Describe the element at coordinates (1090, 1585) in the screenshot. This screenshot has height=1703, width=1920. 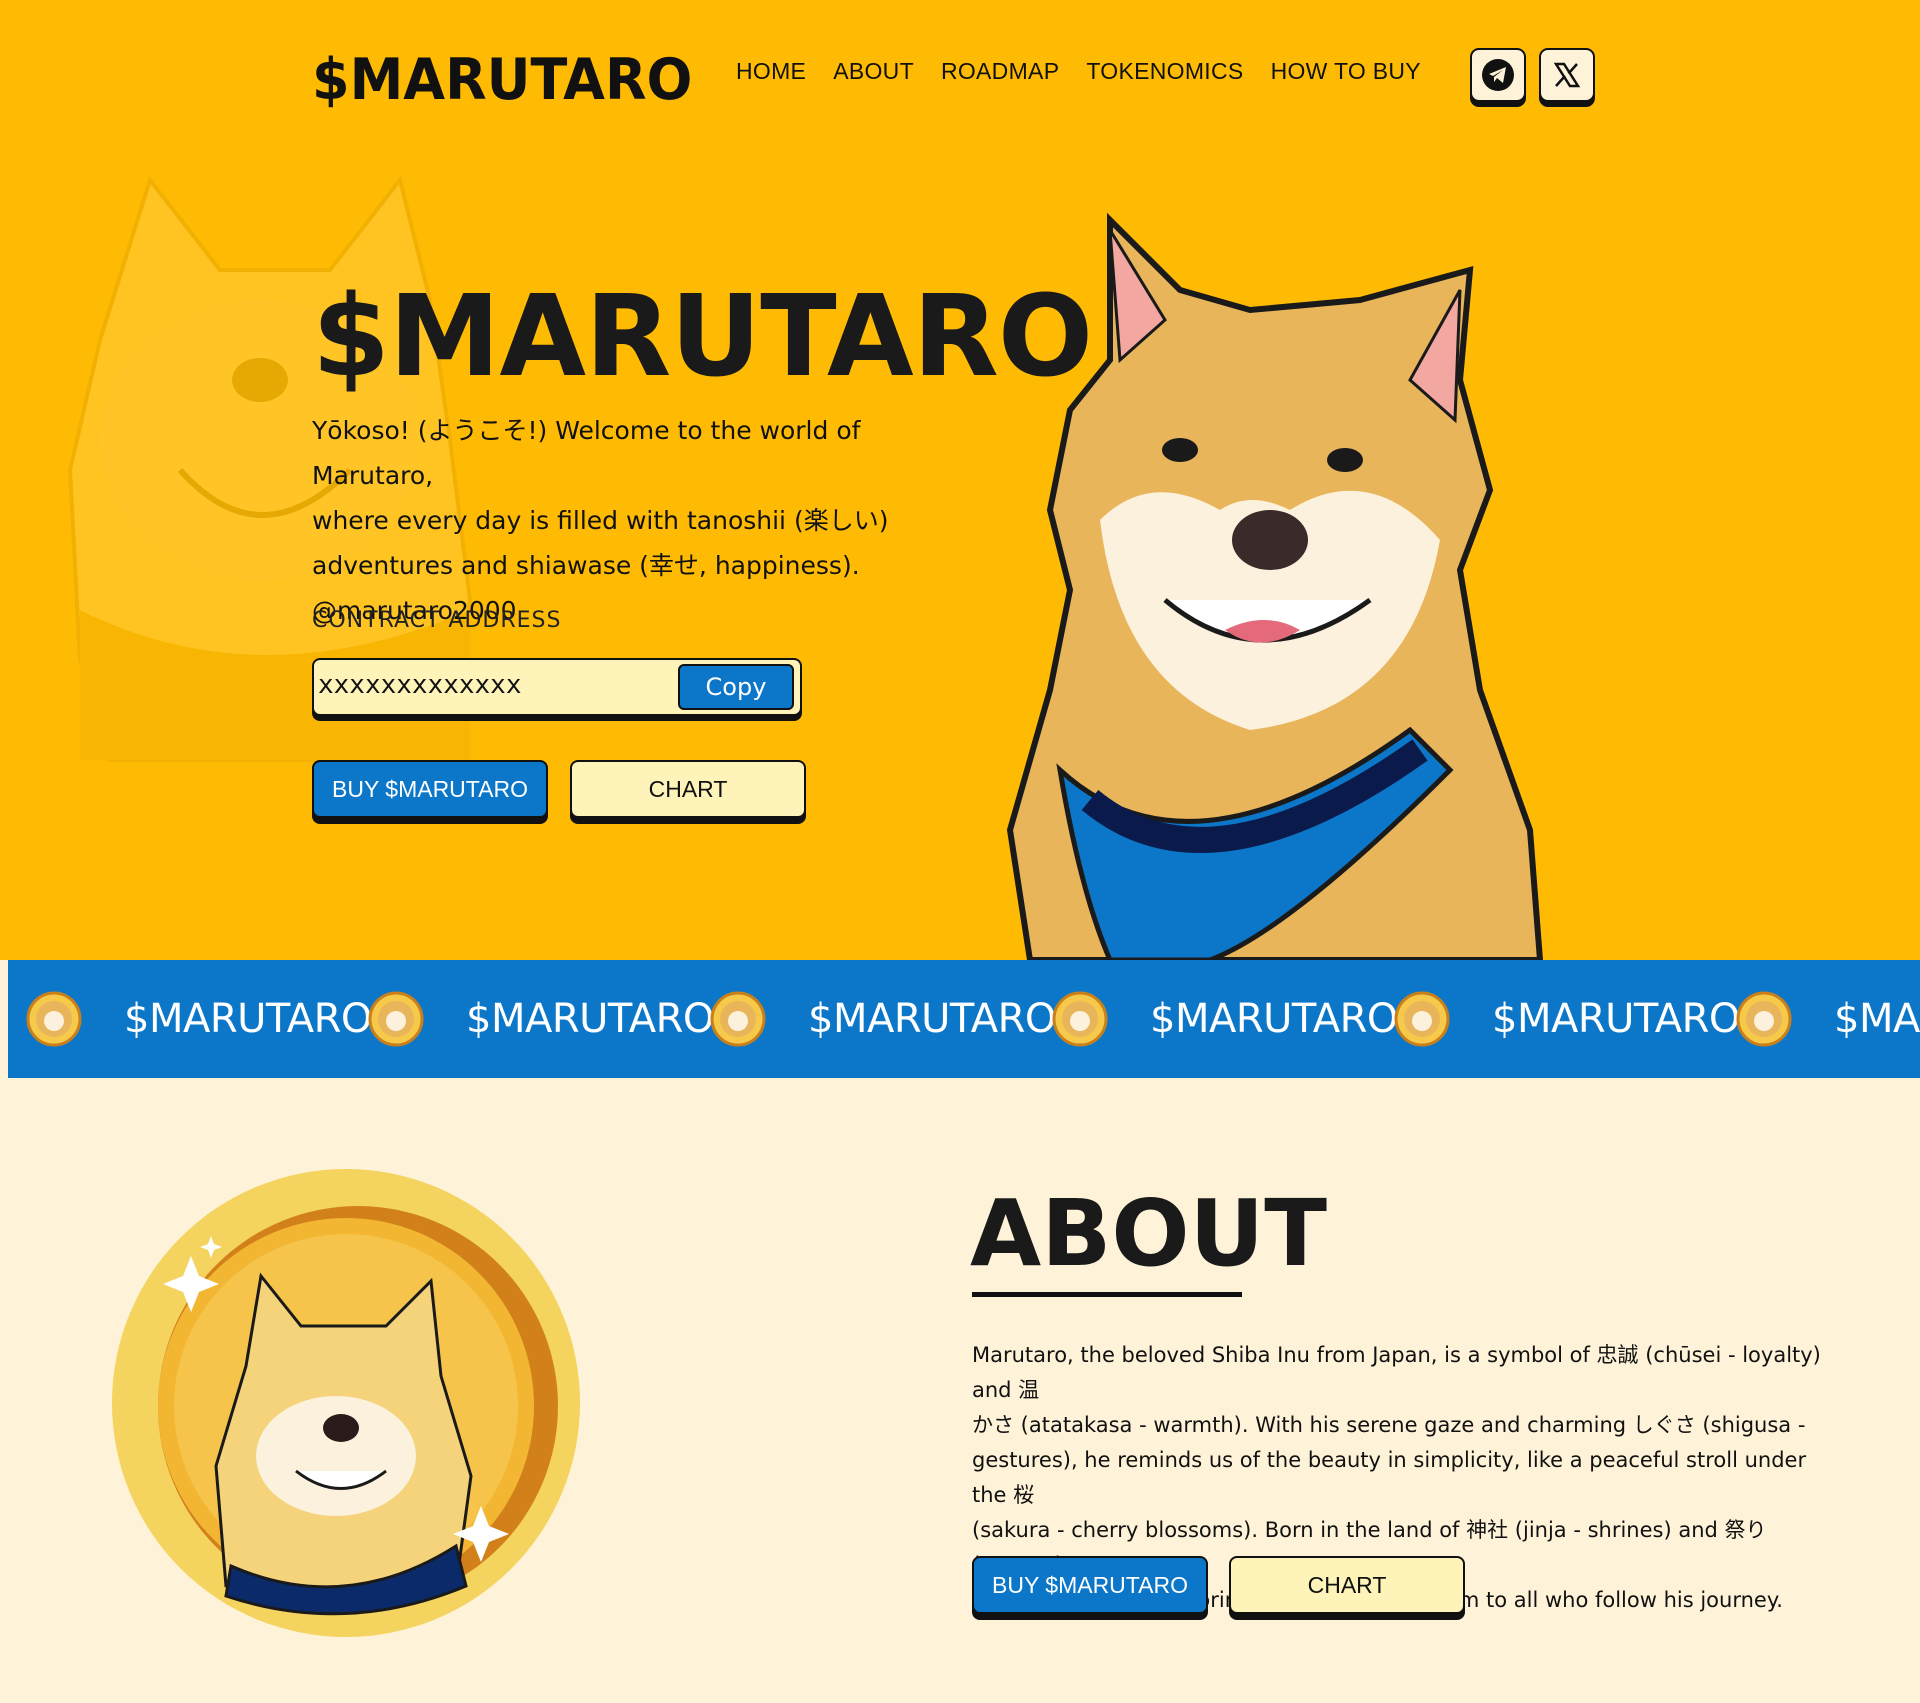
I see `about-buy-button: BUY $MARUTARO` at that location.